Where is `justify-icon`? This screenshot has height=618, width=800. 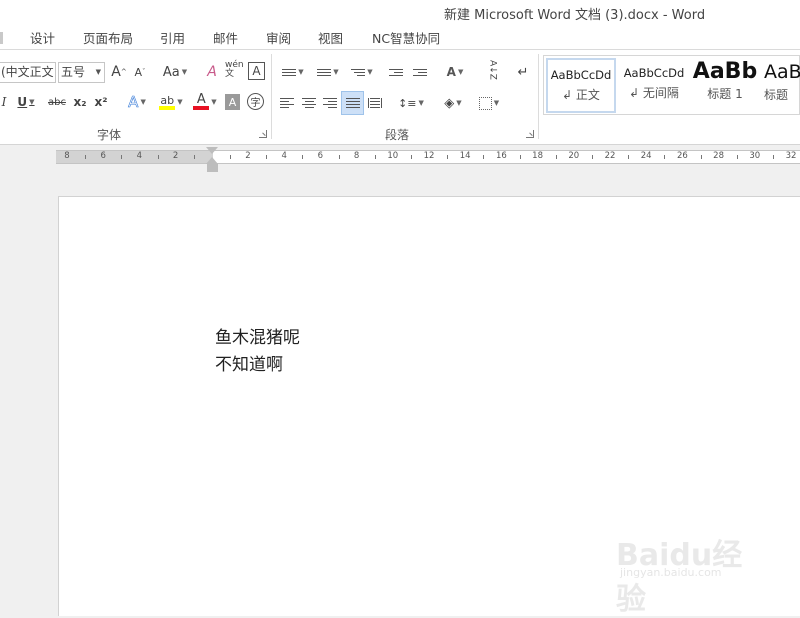
justify-icon is located at coordinates (352, 103).